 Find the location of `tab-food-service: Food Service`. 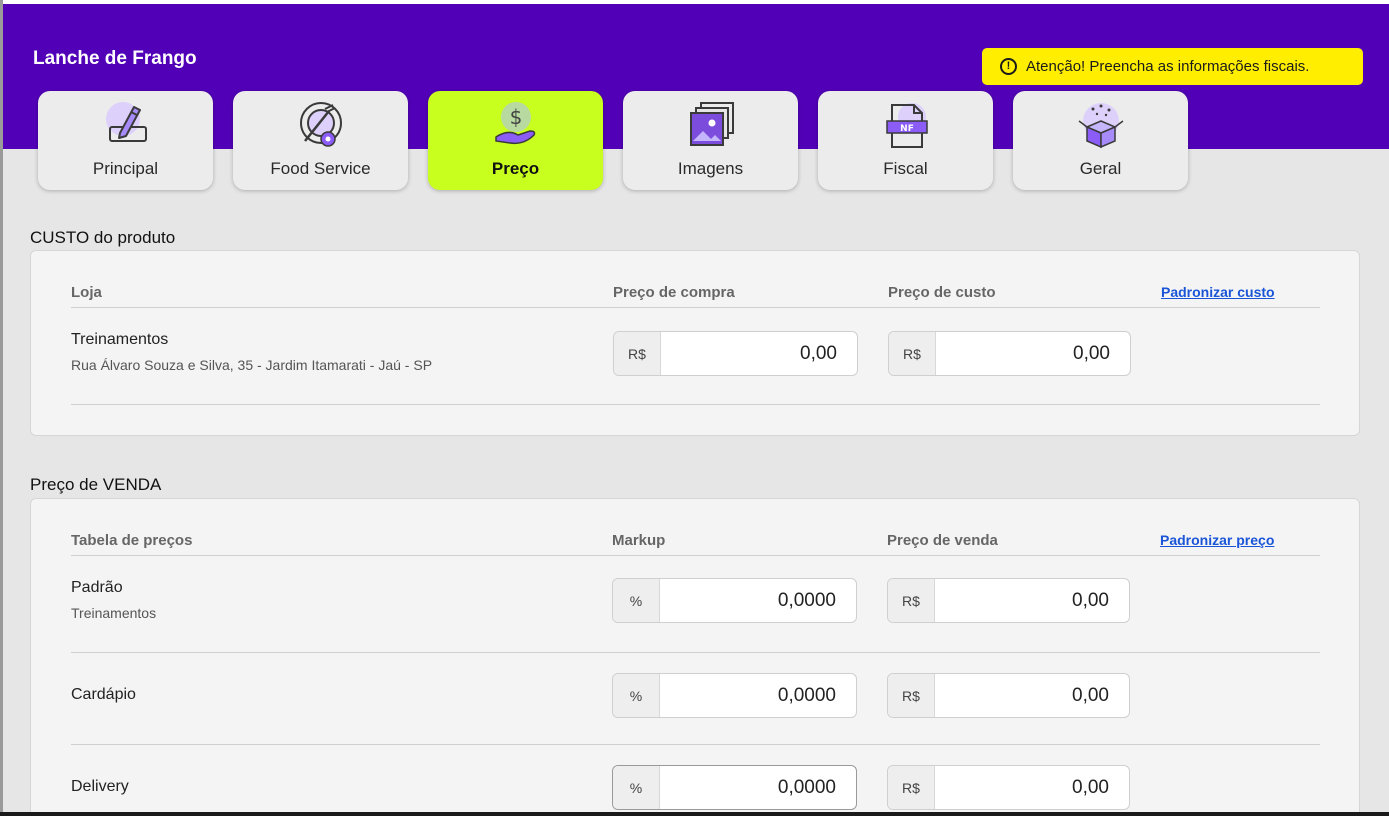

tab-food-service: Food Service is located at coordinates (320, 140).